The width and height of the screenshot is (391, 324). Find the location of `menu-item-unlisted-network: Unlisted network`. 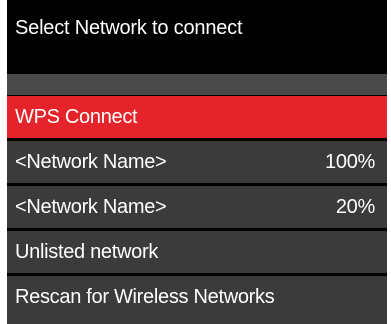

menu-item-unlisted-network: Unlisted network is located at coordinates (197, 252).